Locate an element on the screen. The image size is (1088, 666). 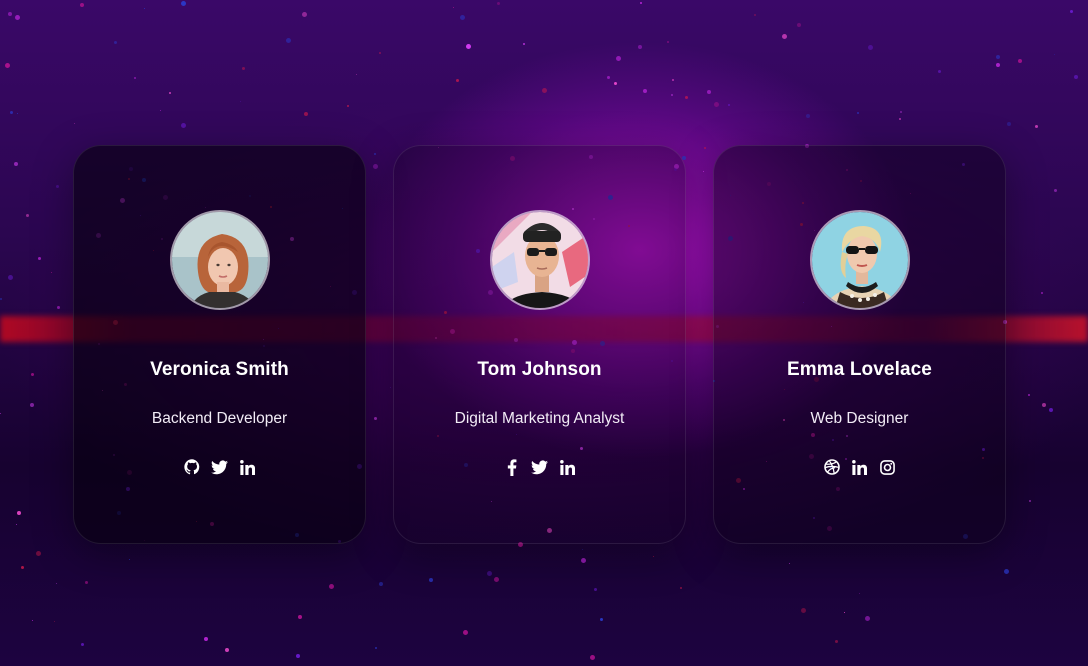
member-role: Web Designer is located at coordinates (859, 418).